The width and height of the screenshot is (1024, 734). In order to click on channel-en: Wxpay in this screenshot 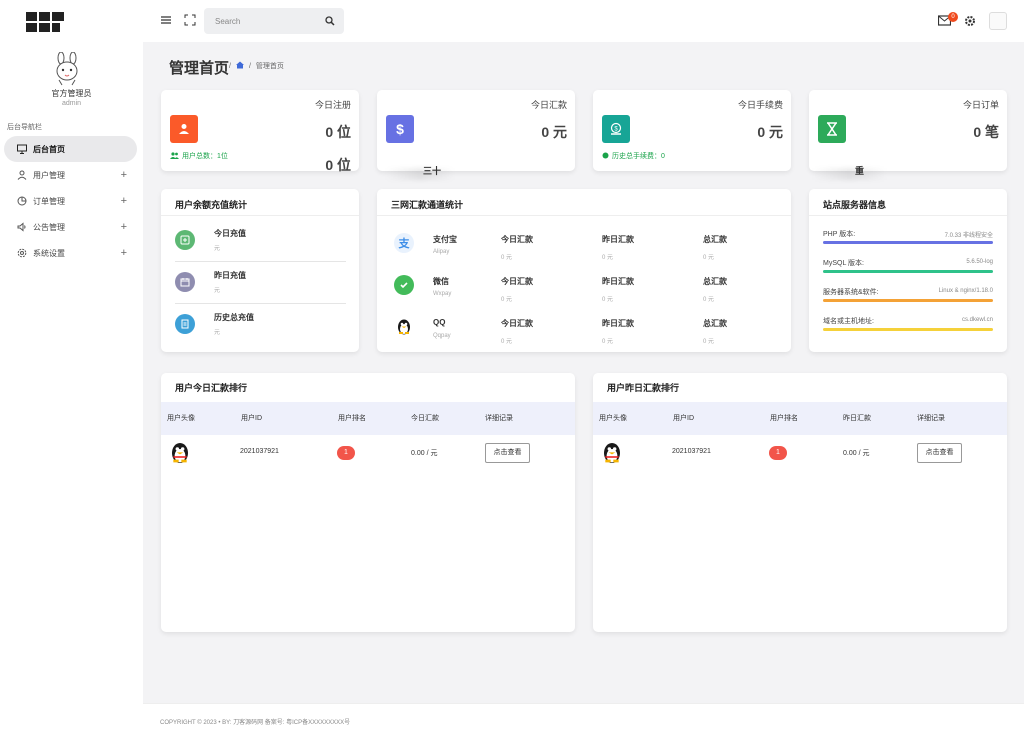, I will do `click(442, 294)`.